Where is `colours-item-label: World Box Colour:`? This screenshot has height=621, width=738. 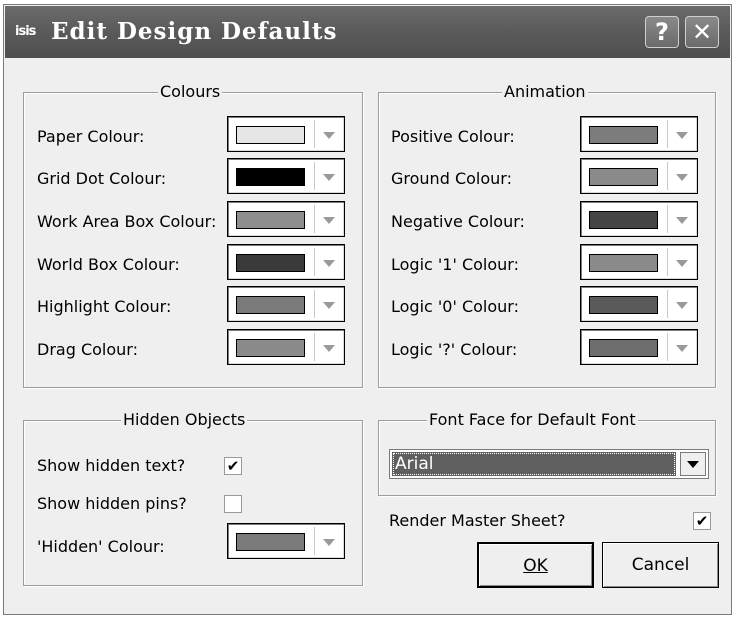 colours-item-label: World Box Colour: is located at coordinates (108, 264).